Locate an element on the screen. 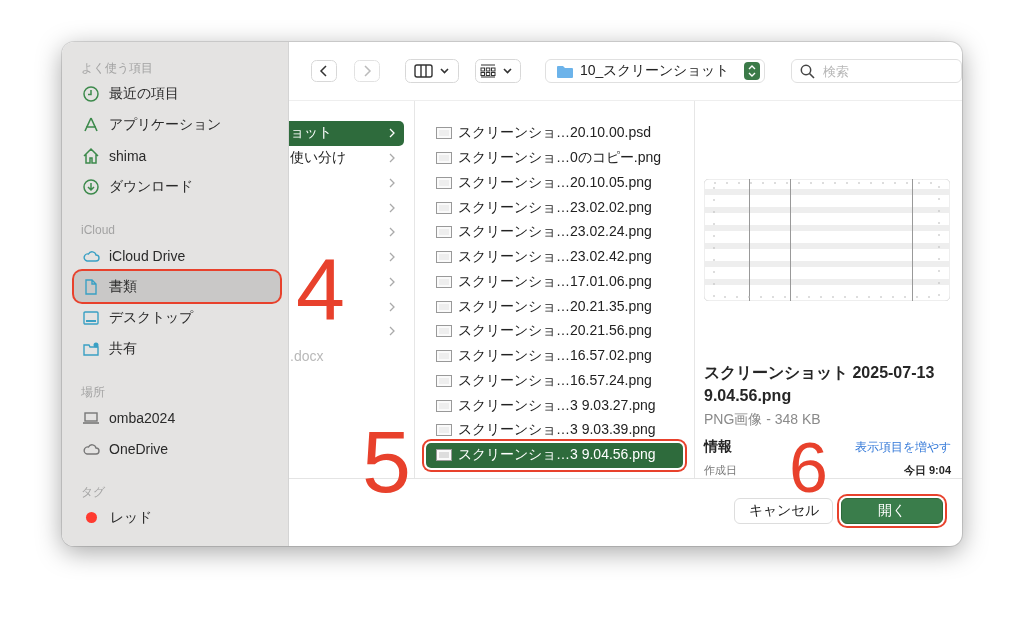 The height and width of the screenshot is (629, 1024). file-item: スクリーンショ…20.21.35.png is located at coordinates (554, 306).